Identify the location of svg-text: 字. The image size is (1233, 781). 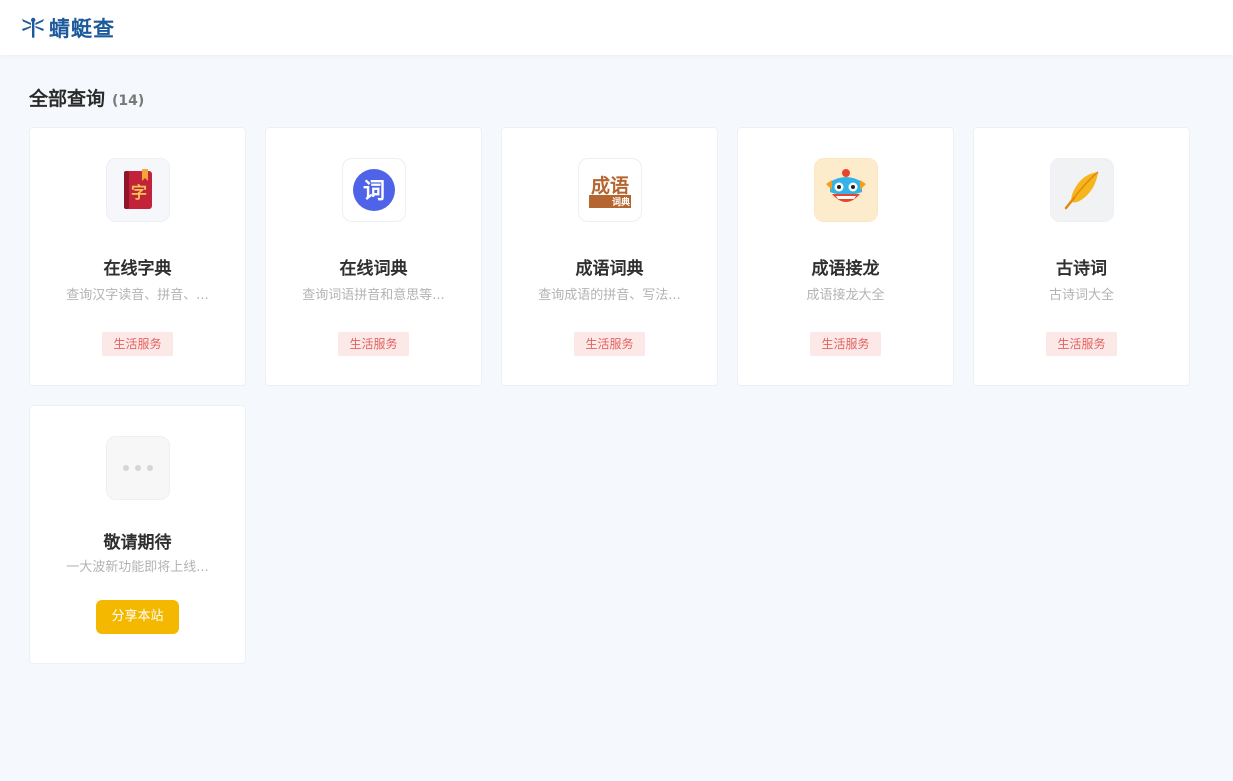
(139, 192).